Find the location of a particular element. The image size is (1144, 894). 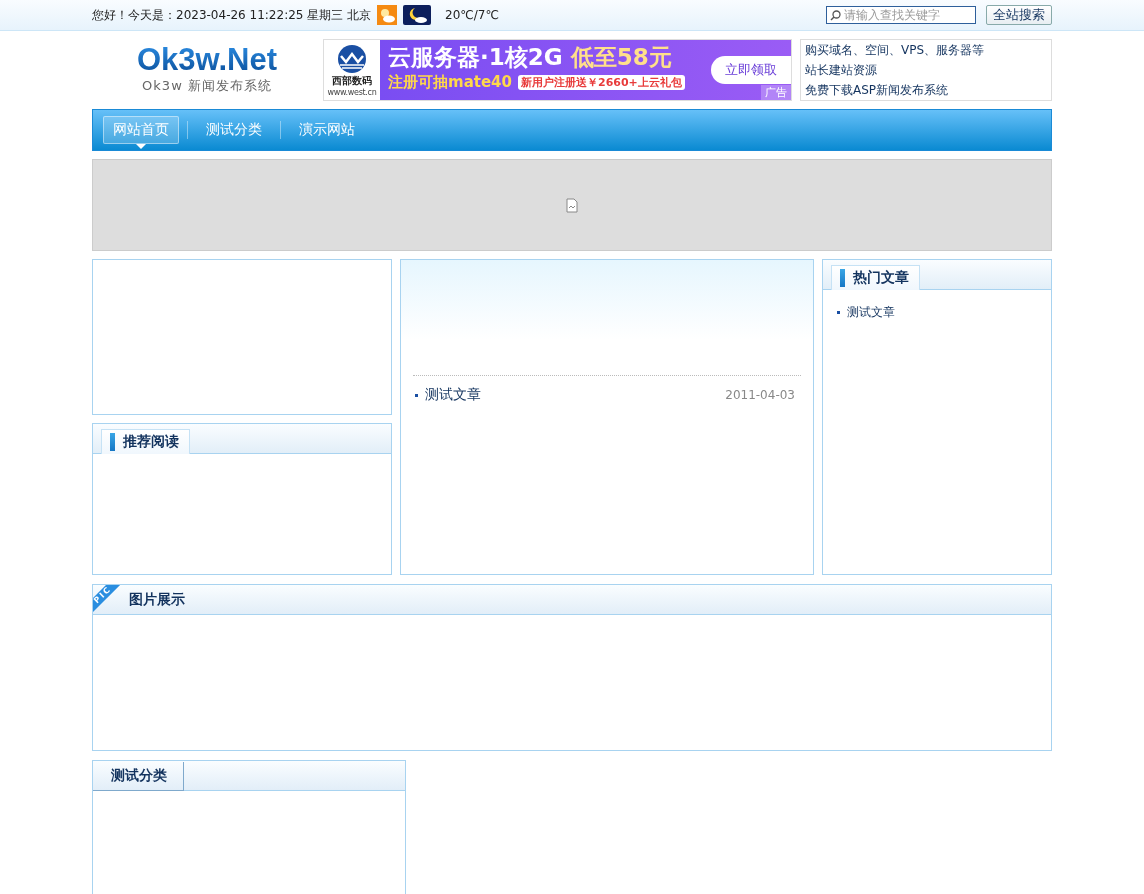

header-link: 购买域名、空间、VPS、服务器等 is located at coordinates (928, 50).